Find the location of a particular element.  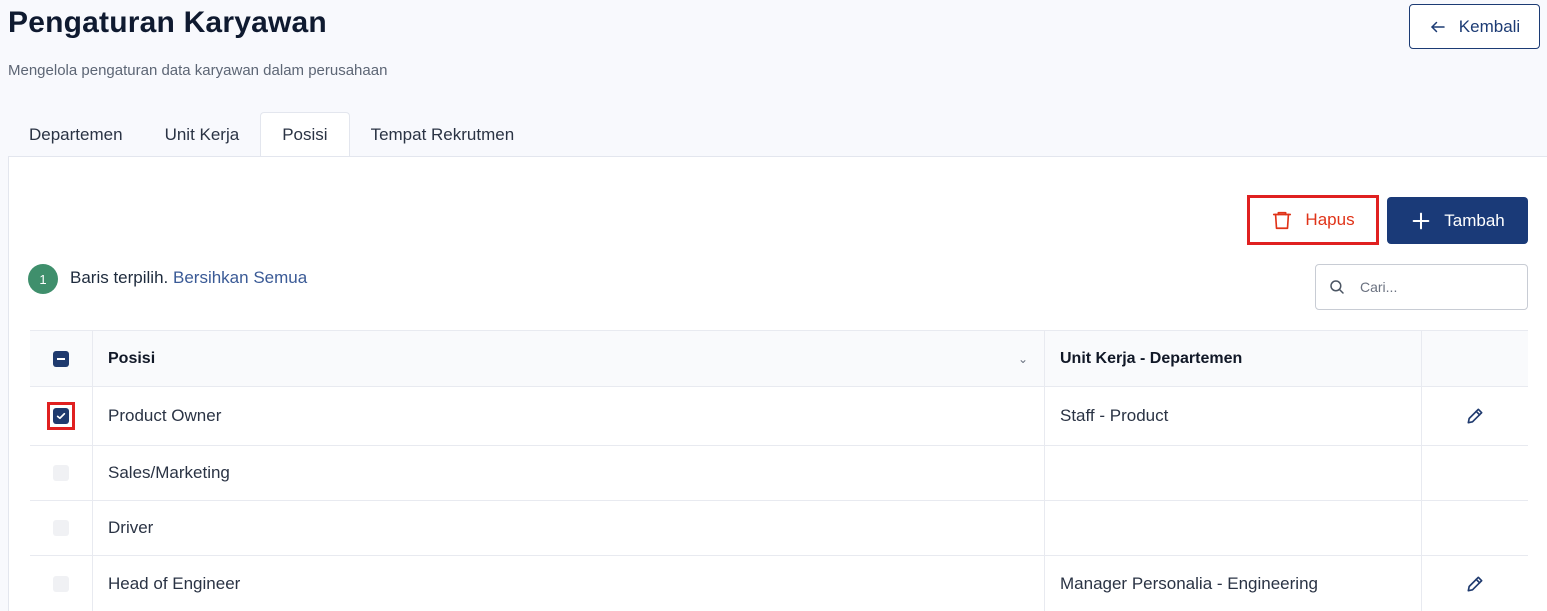

check-icon is located at coordinates (61, 416).